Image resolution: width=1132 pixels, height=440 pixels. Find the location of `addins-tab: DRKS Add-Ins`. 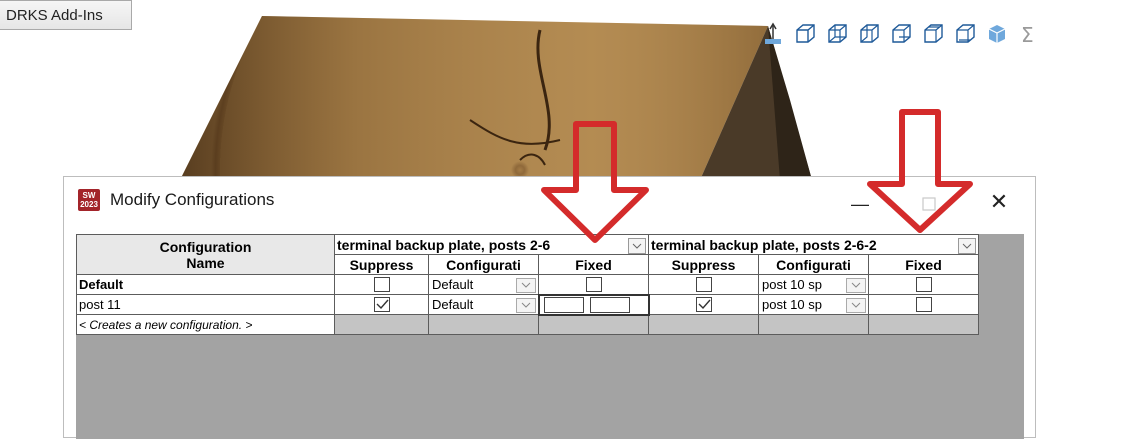

addins-tab: DRKS Add-Ins is located at coordinates (66, 15).